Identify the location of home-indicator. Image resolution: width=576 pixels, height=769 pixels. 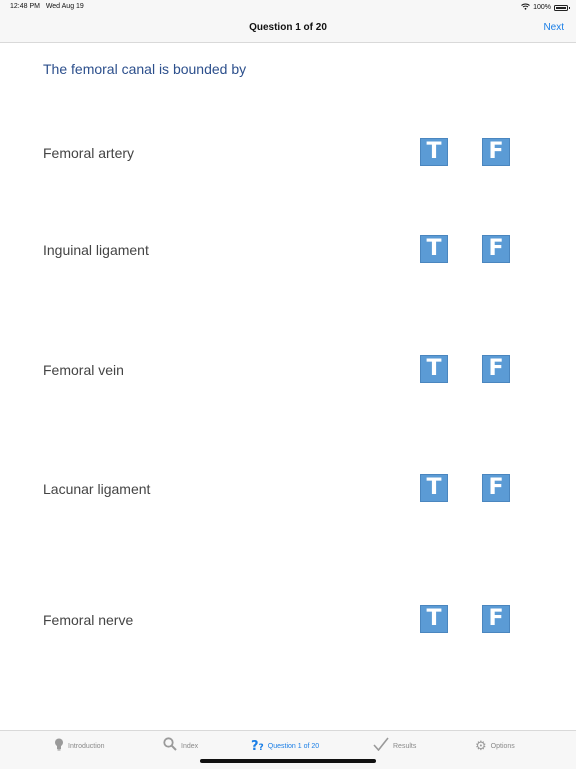
(288, 761).